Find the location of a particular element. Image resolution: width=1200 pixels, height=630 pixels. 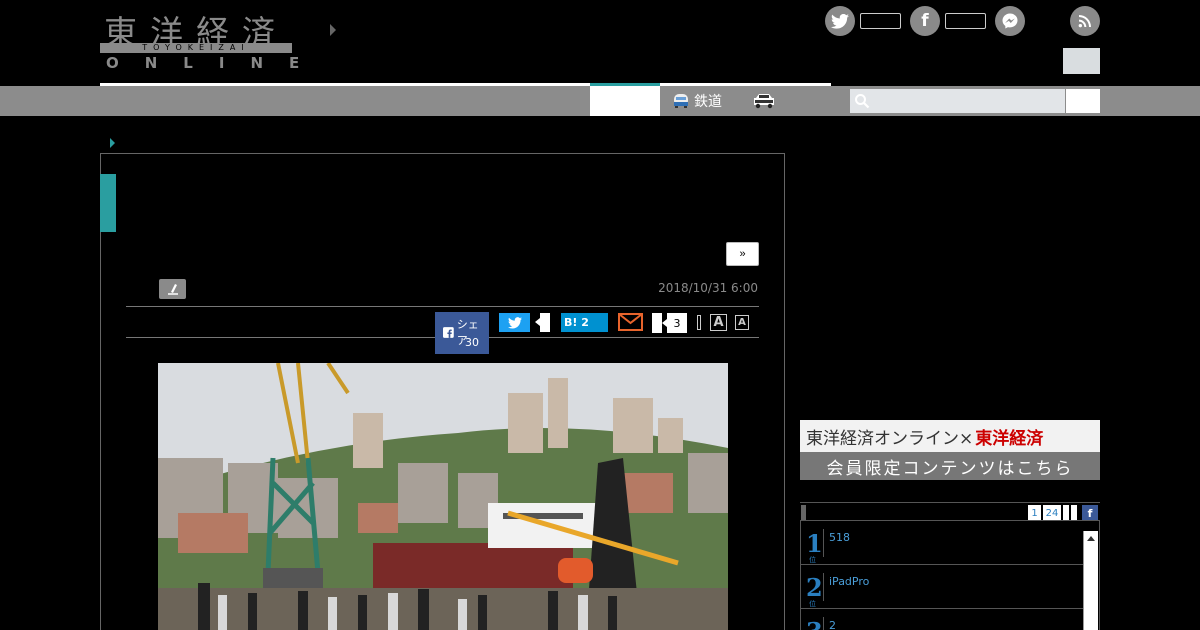

twitter-share-button is located at coordinates (514, 322).